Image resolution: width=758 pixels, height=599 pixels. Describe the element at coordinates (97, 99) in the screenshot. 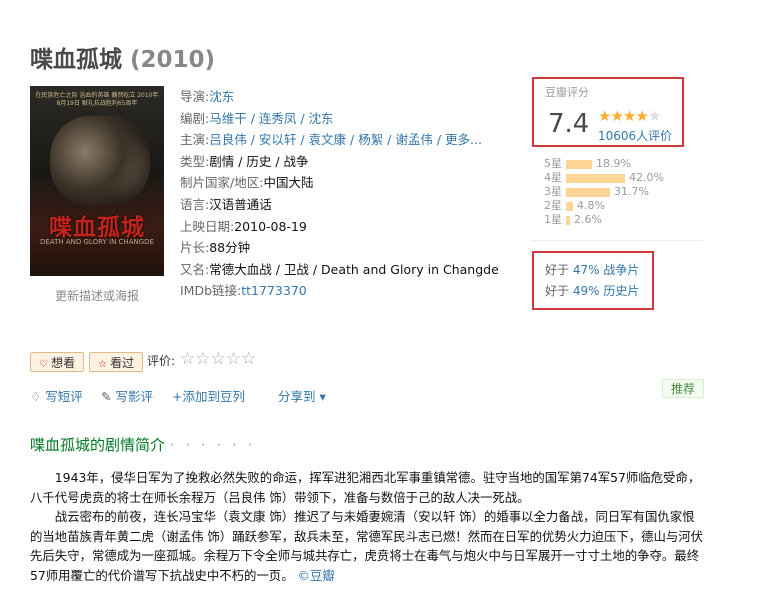

I see `poster-tagline: 在民族危亡之际 浴血的英雄 巍然屹立 2010年8月19日 献礼抗战胜利65周年` at that location.